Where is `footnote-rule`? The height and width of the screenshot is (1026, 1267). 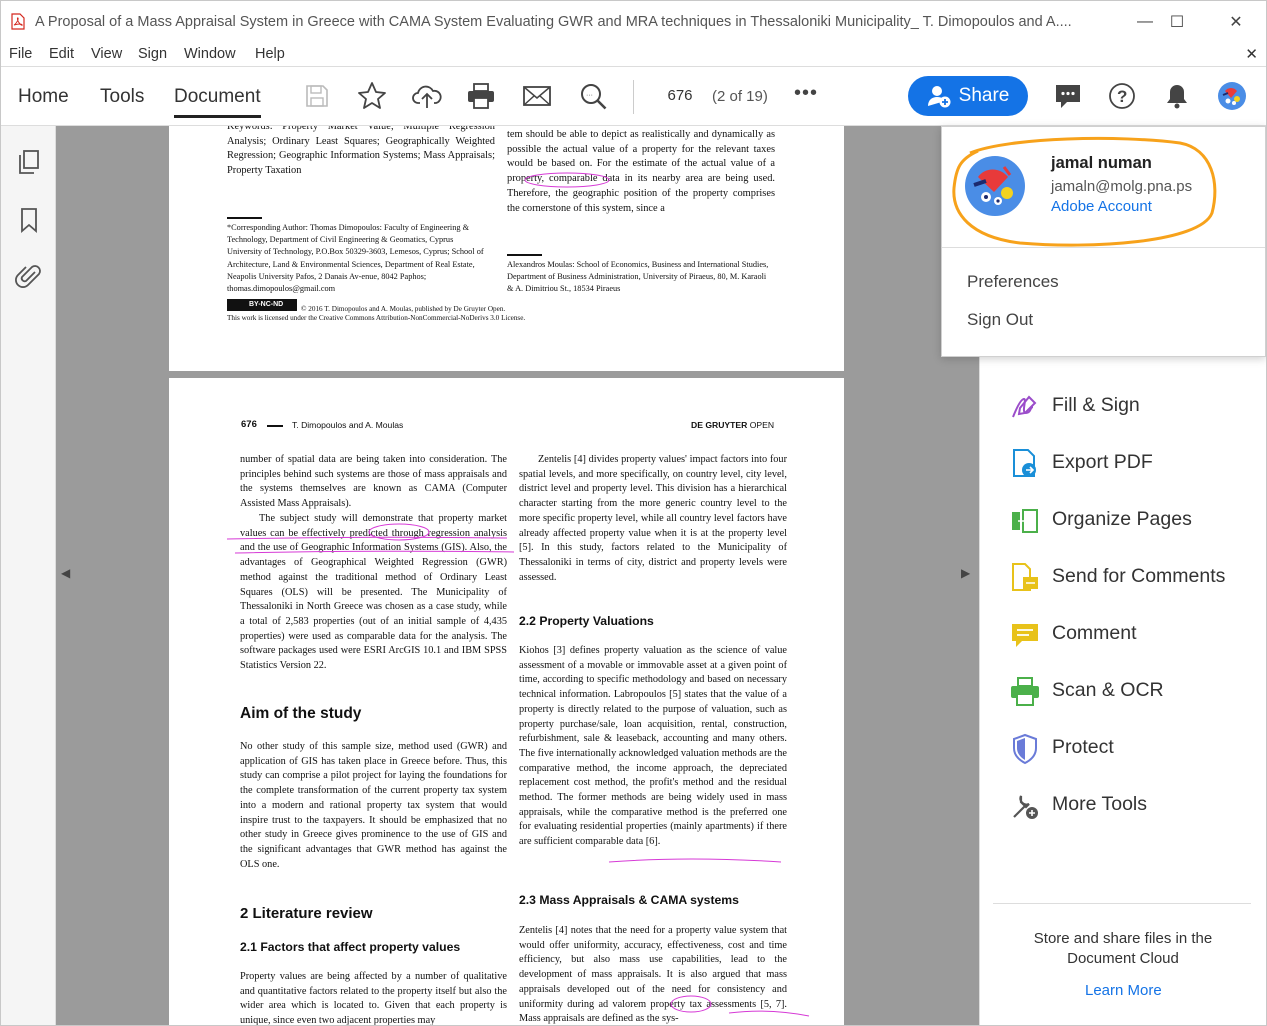 footnote-rule is located at coordinates (244, 218).